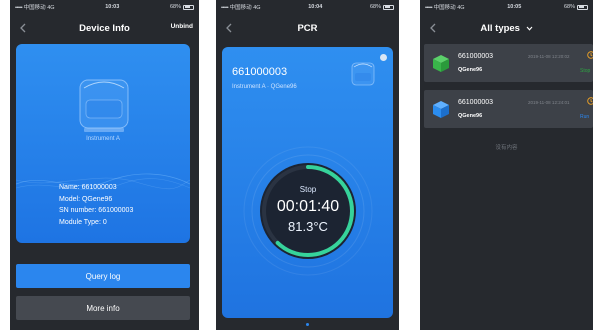 This screenshot has height=330, width=593. I want to click on query-log-button: Query log, so click(103, 276).